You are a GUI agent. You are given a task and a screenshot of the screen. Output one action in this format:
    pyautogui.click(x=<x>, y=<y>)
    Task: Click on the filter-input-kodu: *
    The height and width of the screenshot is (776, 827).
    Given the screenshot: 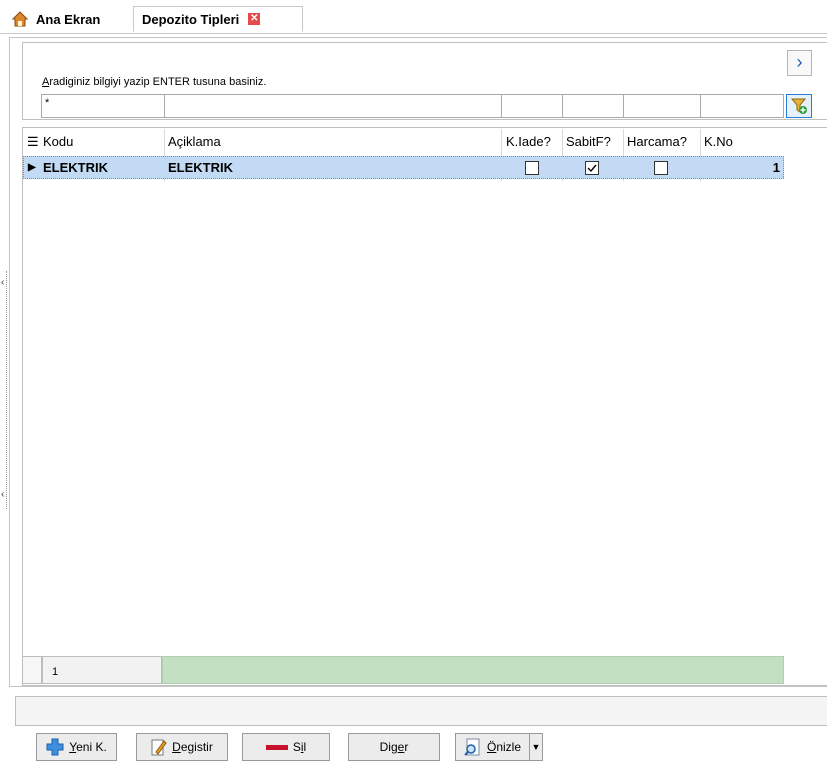 What is the action you would take?
    pyautogui.click(x=103, y=106)
    